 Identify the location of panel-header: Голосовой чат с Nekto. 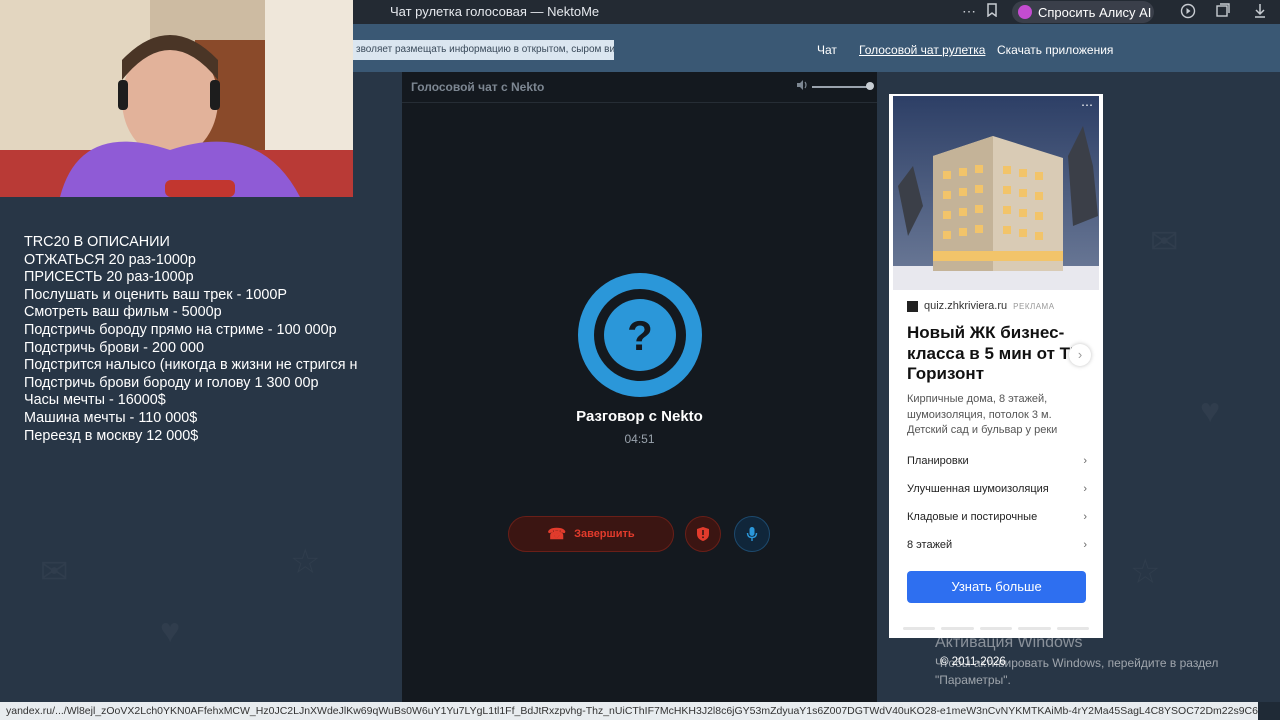
(639, 87).